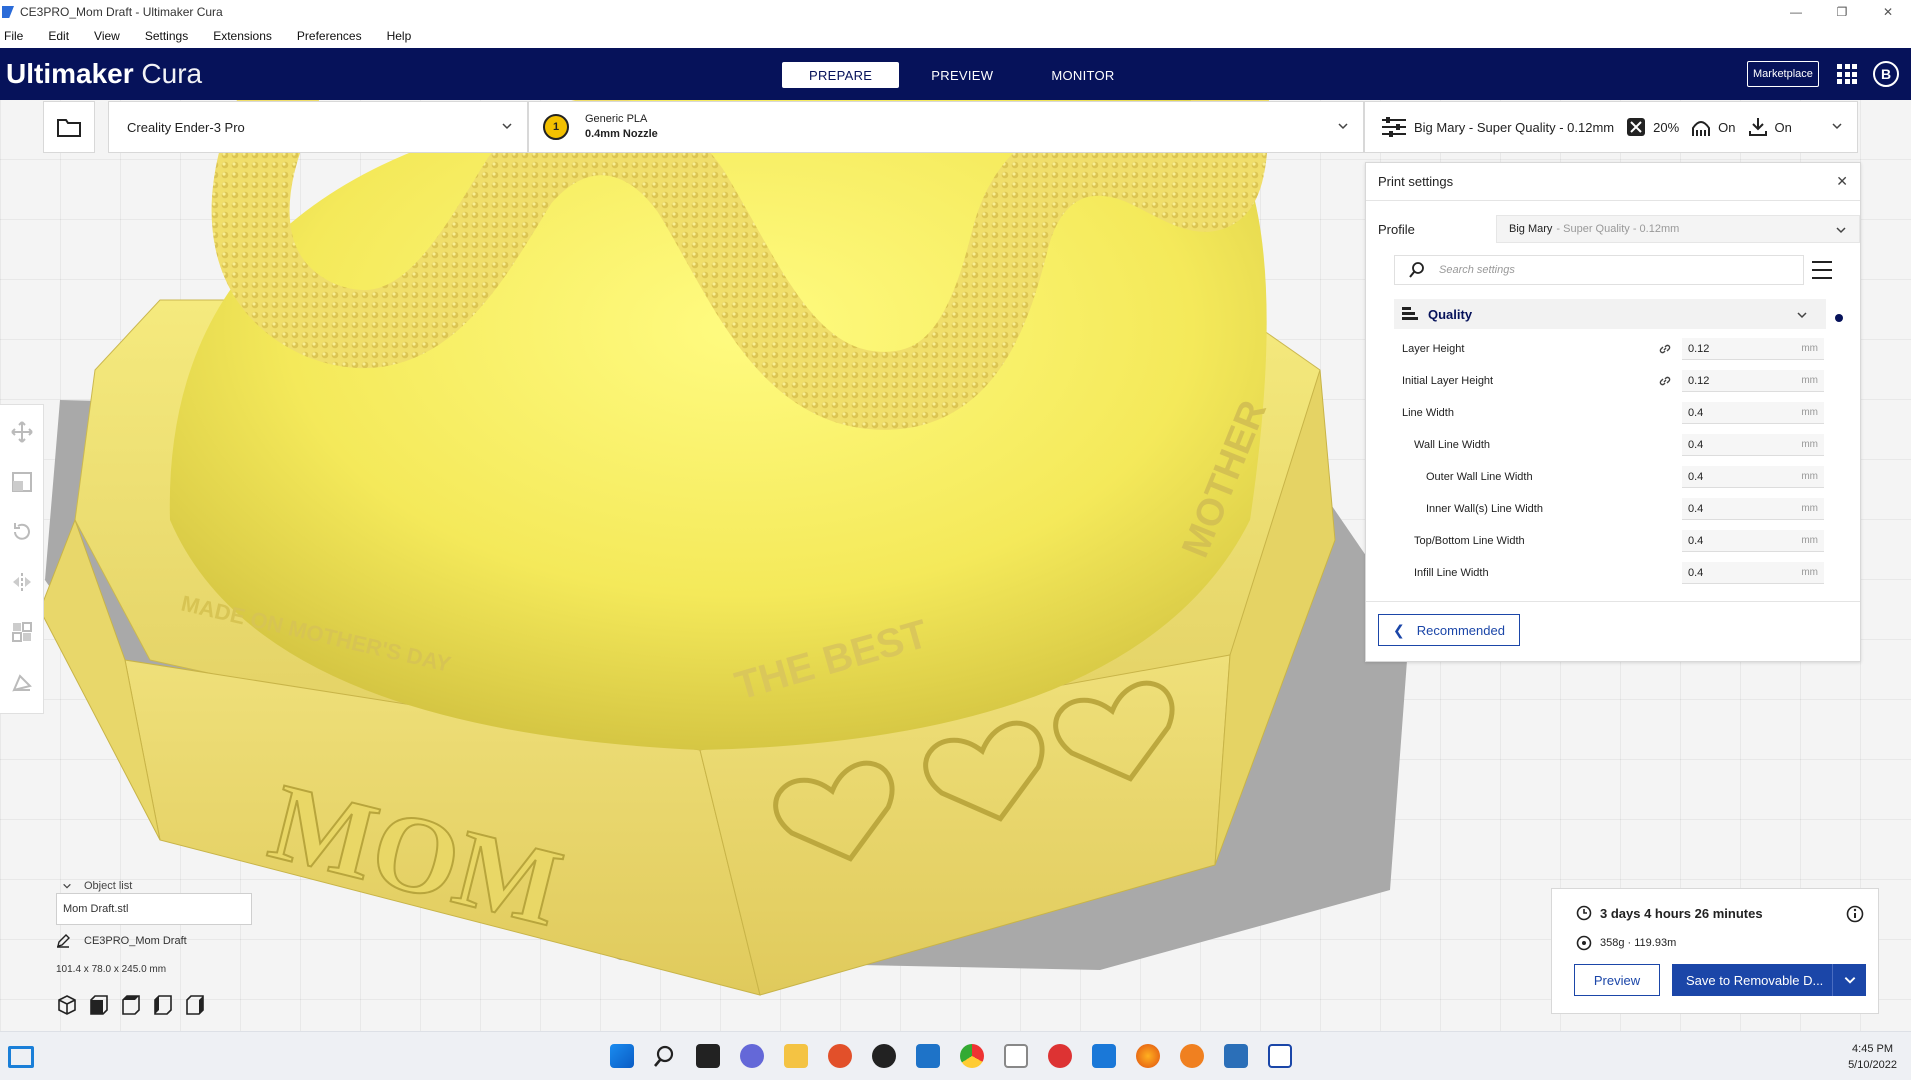 The image size is (1911, 1080). I want to click on view-top-icon, so click(131, 1005).